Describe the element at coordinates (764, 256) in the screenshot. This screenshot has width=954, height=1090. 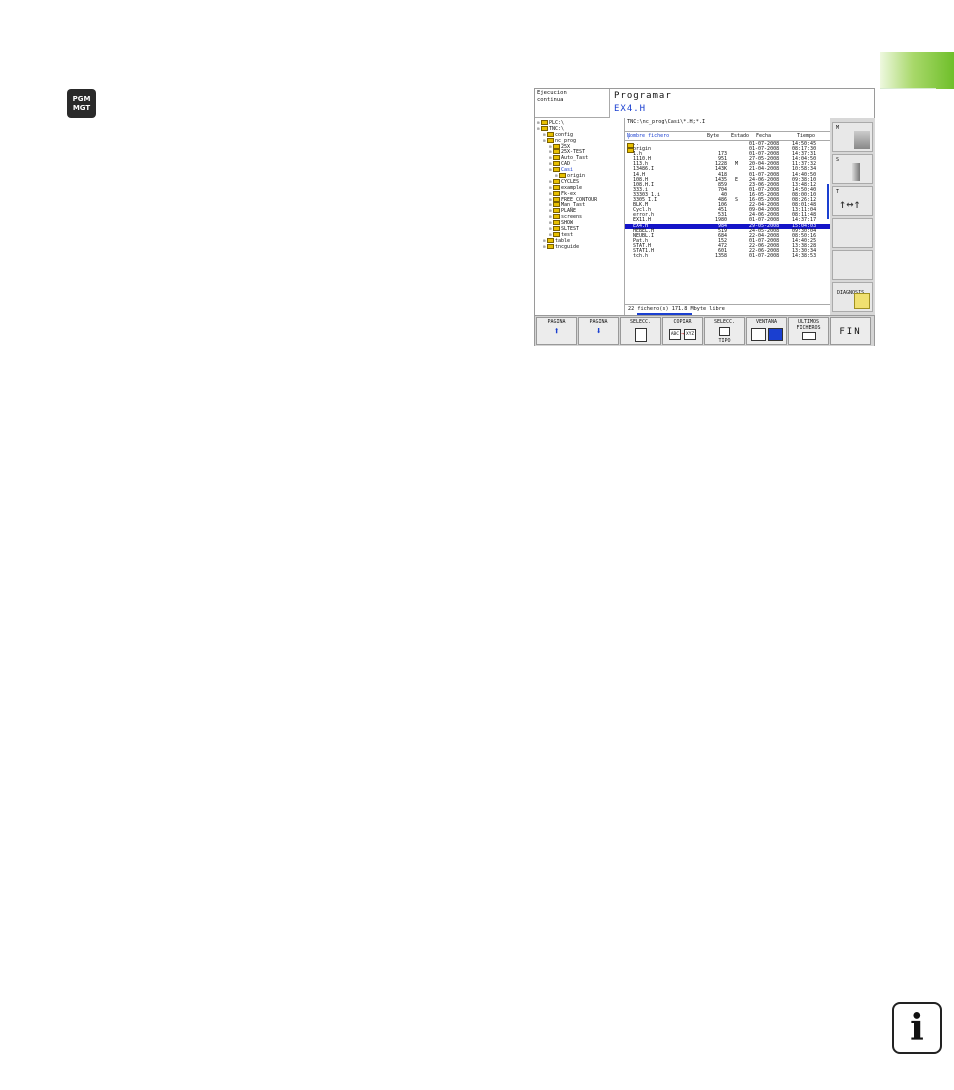
I see `file-date: 01-07-2008` at that location.